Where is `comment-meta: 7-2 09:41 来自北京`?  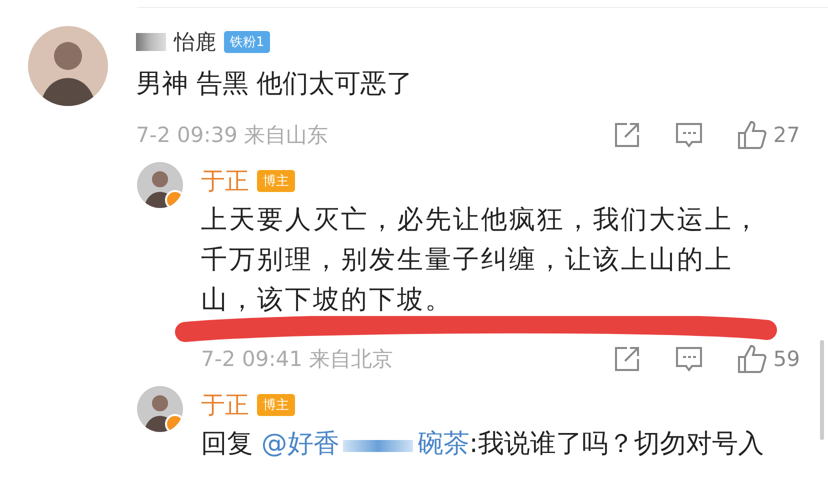
comment-meta: 7-2 09:41 来自北京 is located at coordinates (297, 359).